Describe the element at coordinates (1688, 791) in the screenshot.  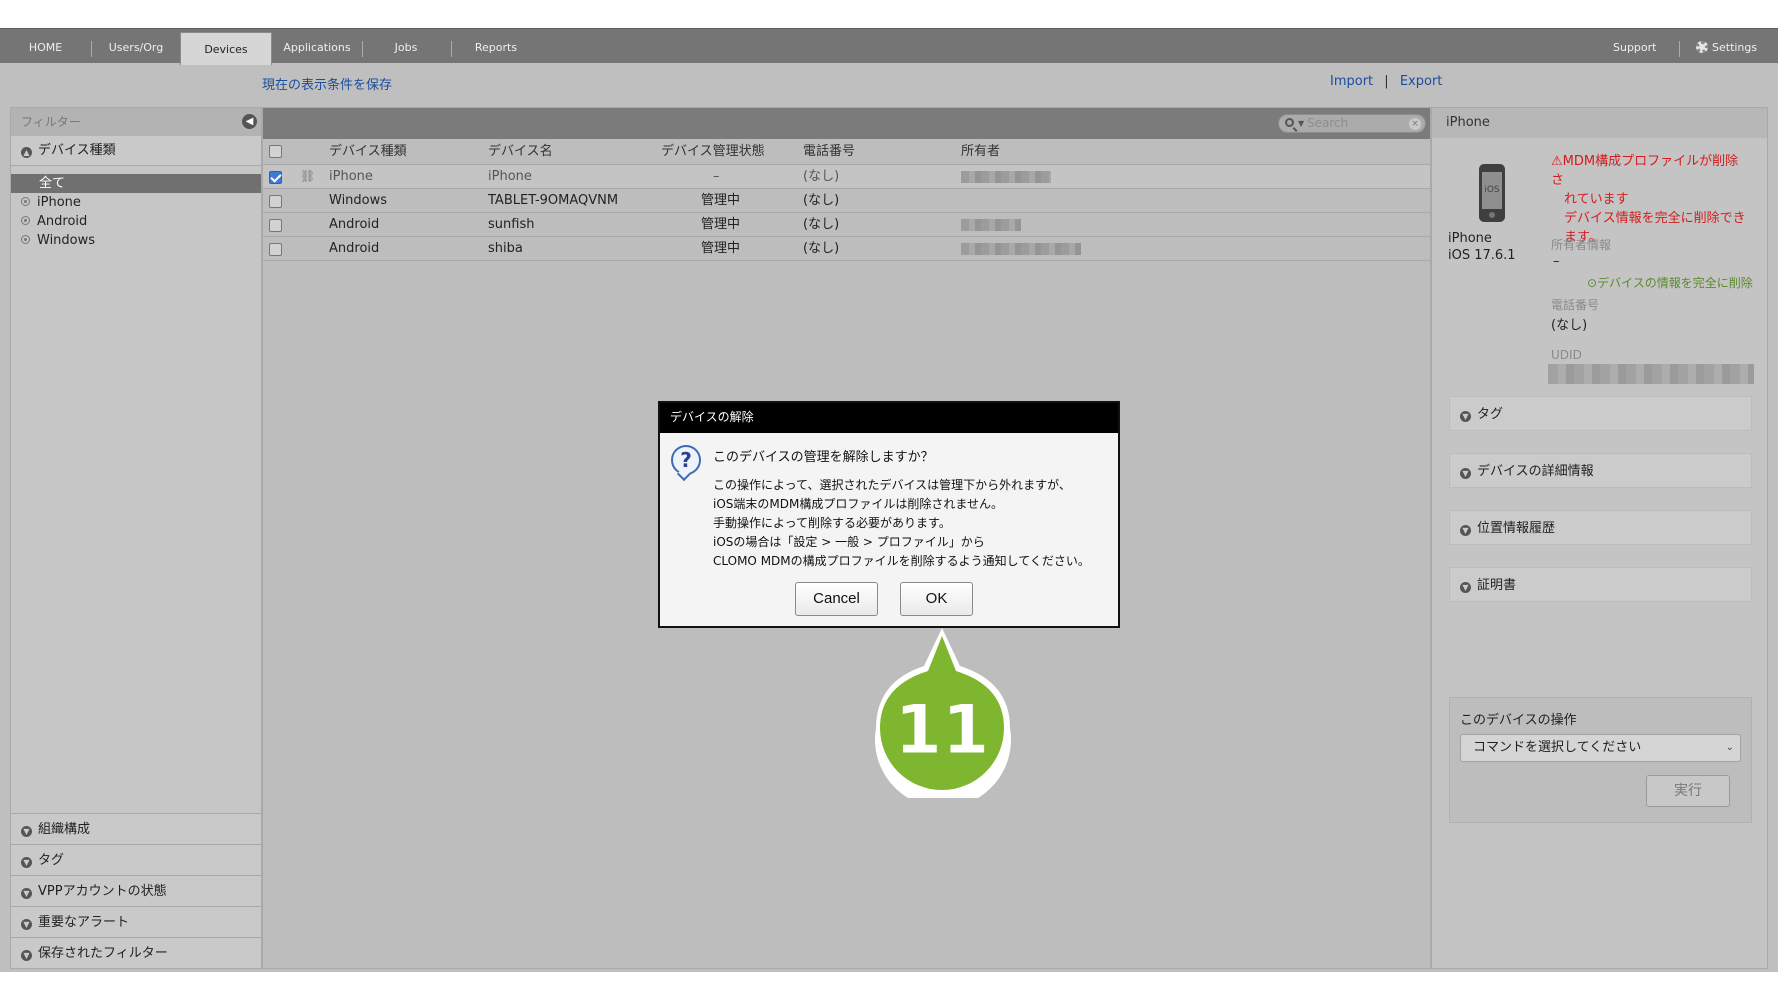
I see `run-button: 実行` at that location.